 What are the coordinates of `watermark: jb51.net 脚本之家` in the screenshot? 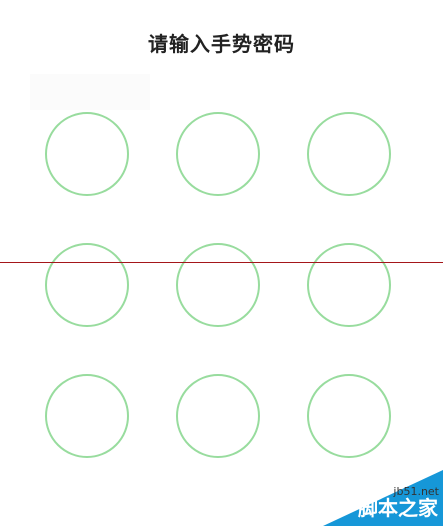 It's located at (383, 498).